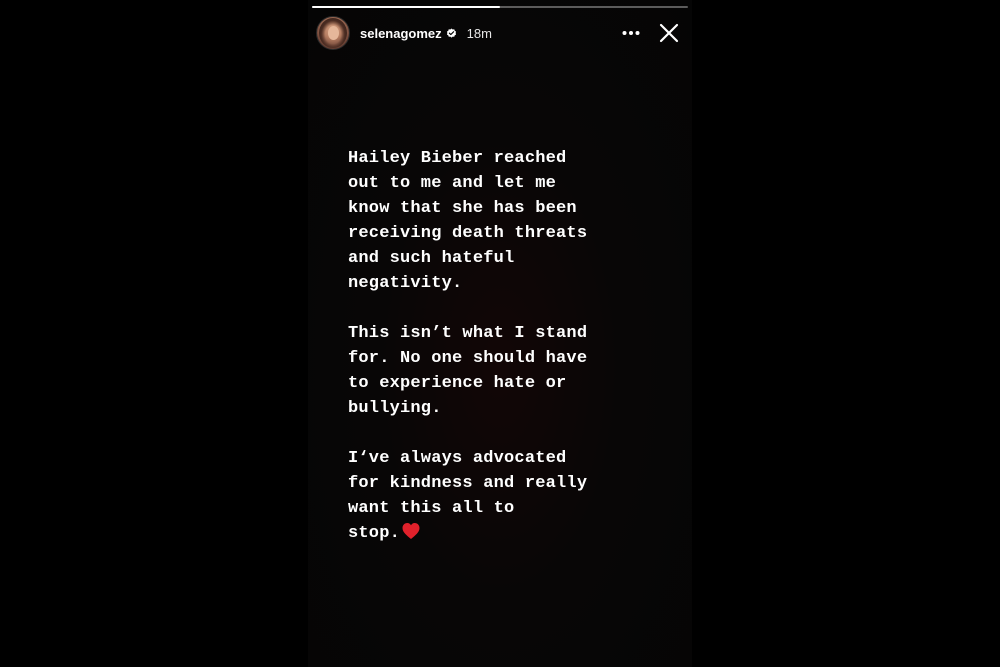  I want to click on text-line: negativity., so click(405, 283).